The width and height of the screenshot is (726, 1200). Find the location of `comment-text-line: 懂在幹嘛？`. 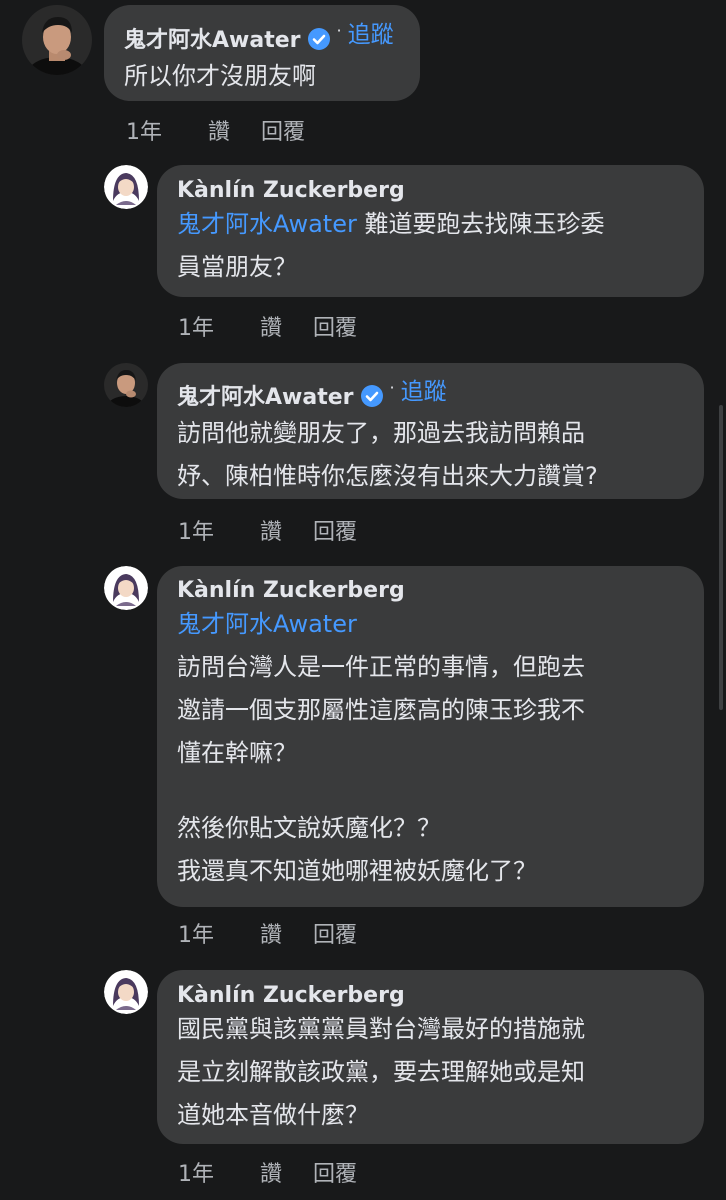

comment-text-line: 懂在幹嘛？ is located at coordinates (237, 753).